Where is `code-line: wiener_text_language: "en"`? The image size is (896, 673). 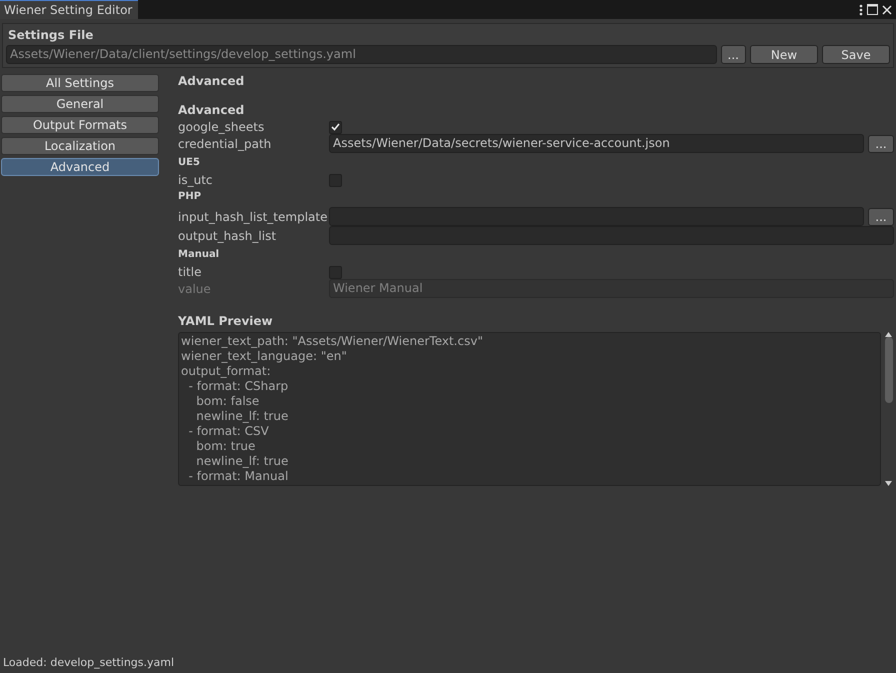 code-line: wiener_text_language: "en" is located at coordinates (264, 356).